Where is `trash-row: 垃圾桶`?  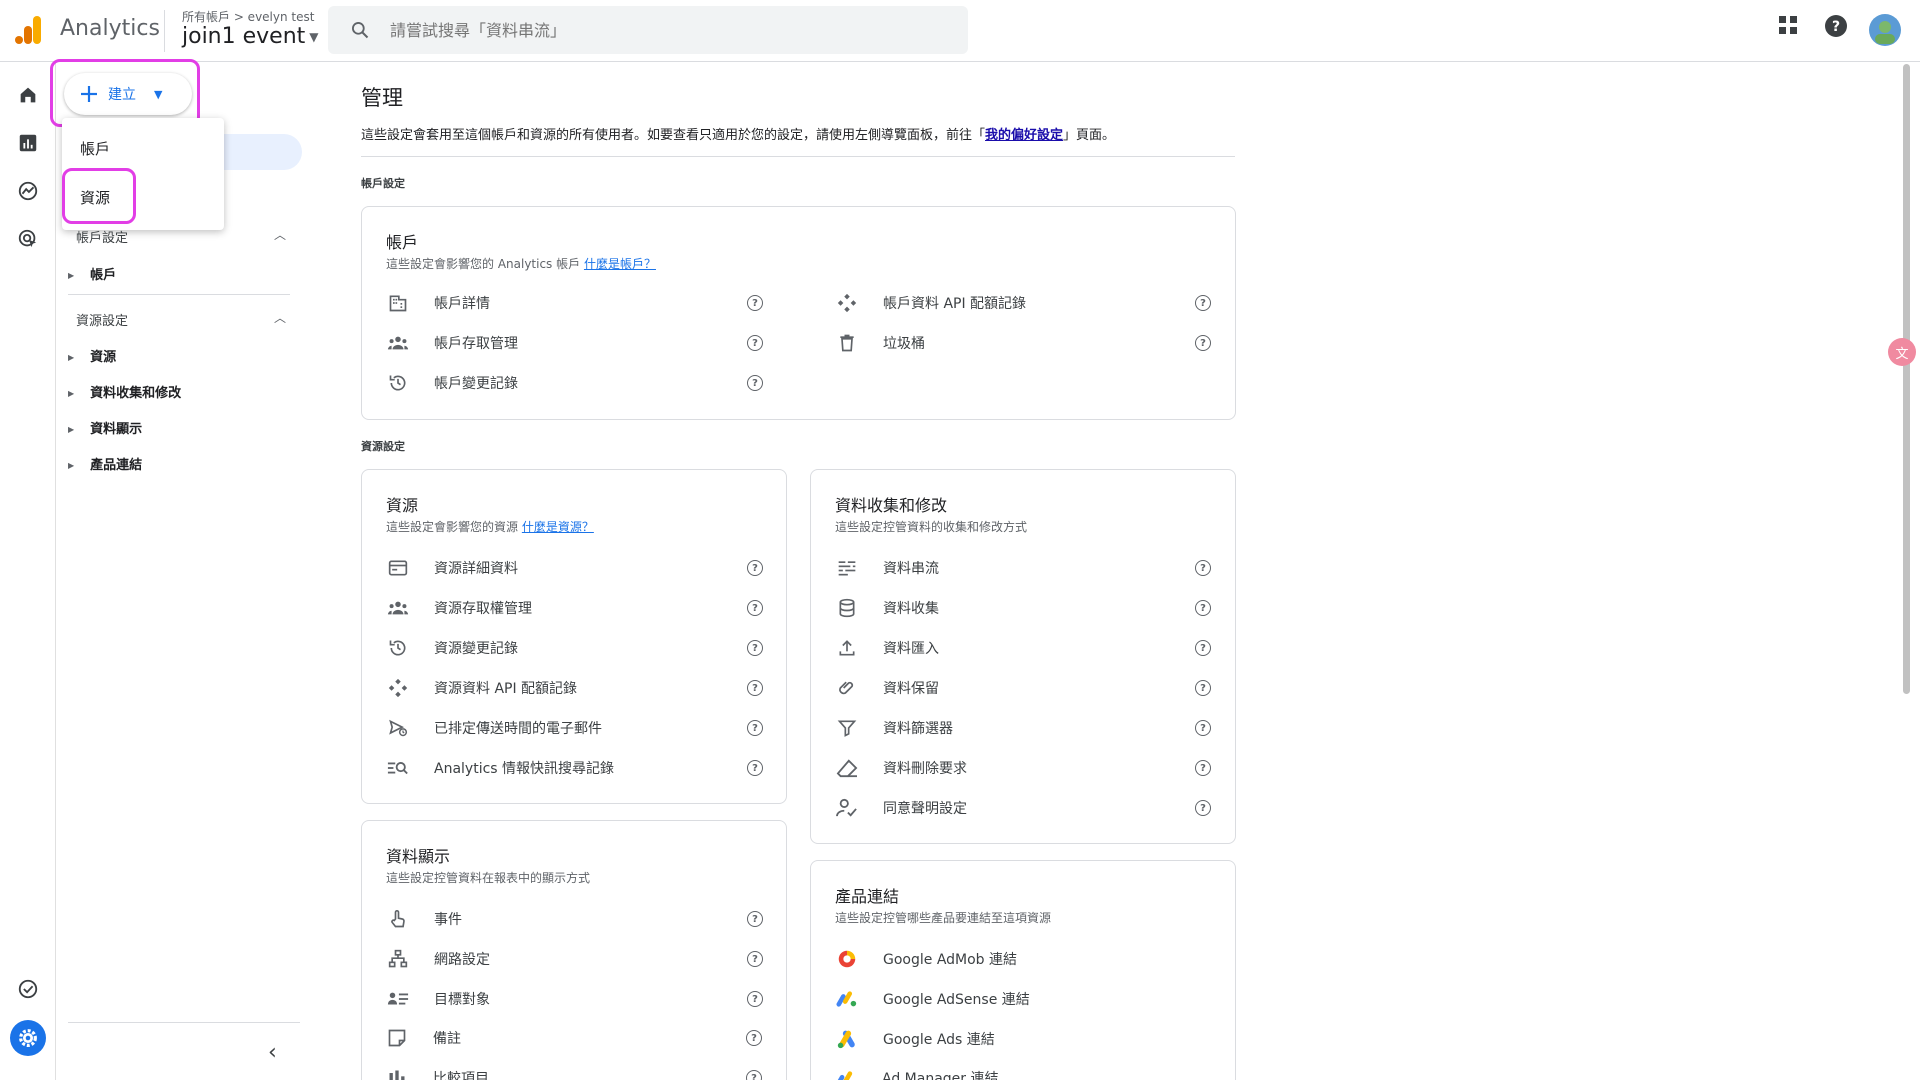 trash-row: 垃圾桶 is located at coordinates (880, 343).